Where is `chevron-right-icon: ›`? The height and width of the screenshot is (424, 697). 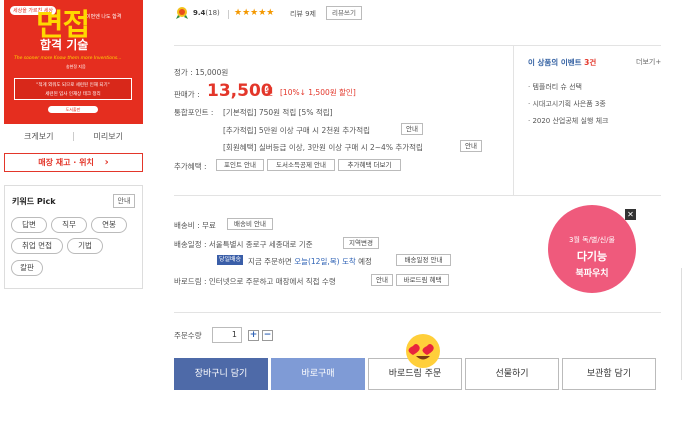 chevron-right-icon: › is located at coordinates (106, 162).